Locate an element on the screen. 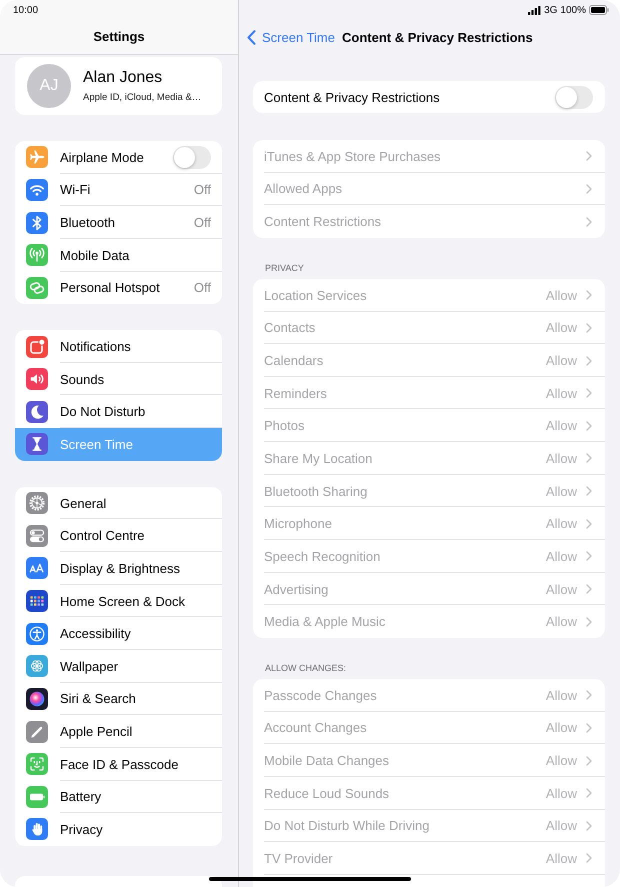 Image resolution: width=620 pixels, height=887 pixels. toggle-label: Content & Privacy Restrictions is located at coordinates (352, 97).